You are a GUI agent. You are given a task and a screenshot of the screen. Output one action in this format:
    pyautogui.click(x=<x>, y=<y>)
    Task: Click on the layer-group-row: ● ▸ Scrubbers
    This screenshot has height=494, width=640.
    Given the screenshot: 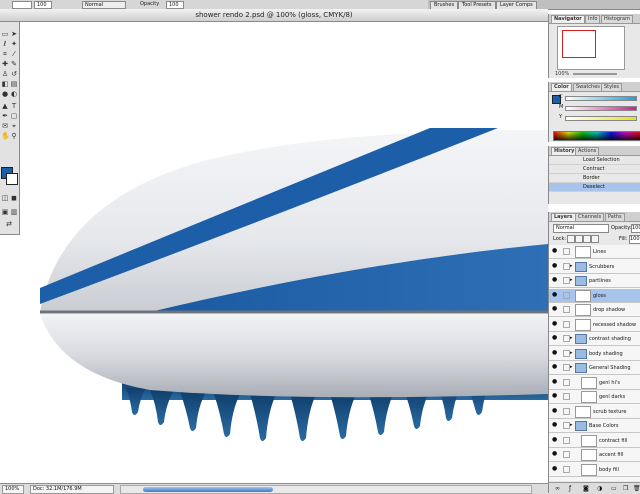 What is the action you would take?
    pyautogui.click(x=594, y=267)
    